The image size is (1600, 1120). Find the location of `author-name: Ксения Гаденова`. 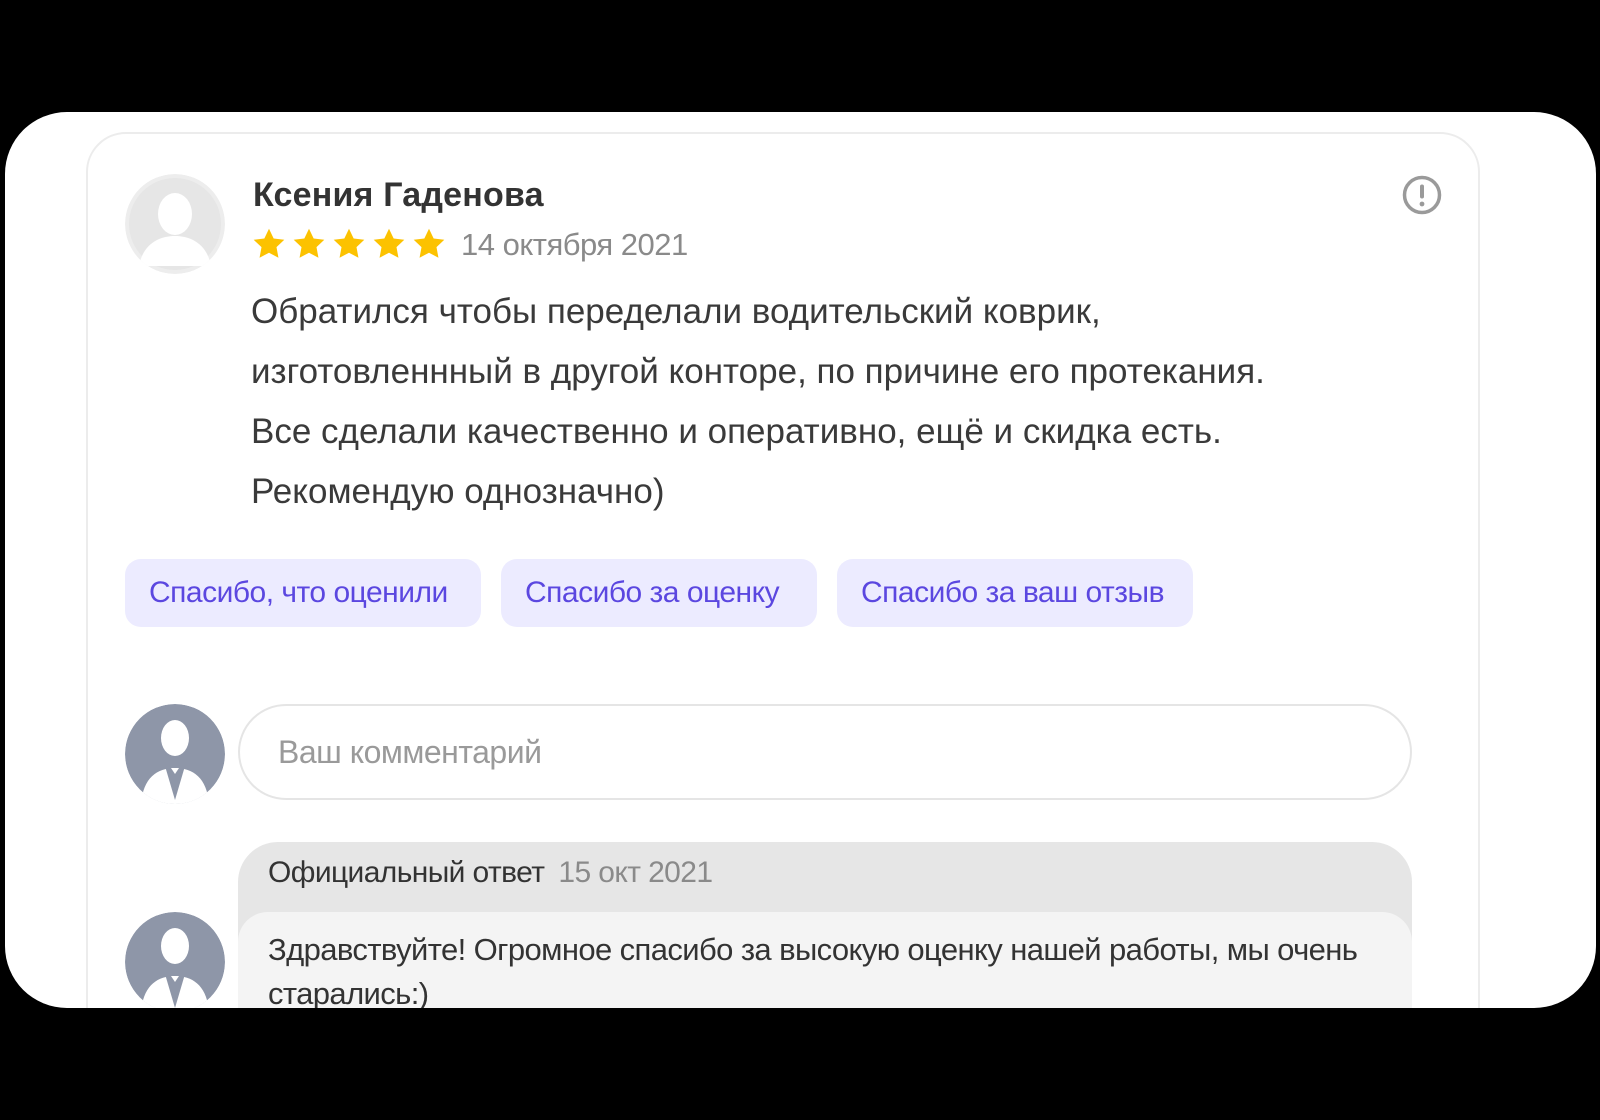

author-name: Ксения Гаденова is located at coordinates (398, 195).